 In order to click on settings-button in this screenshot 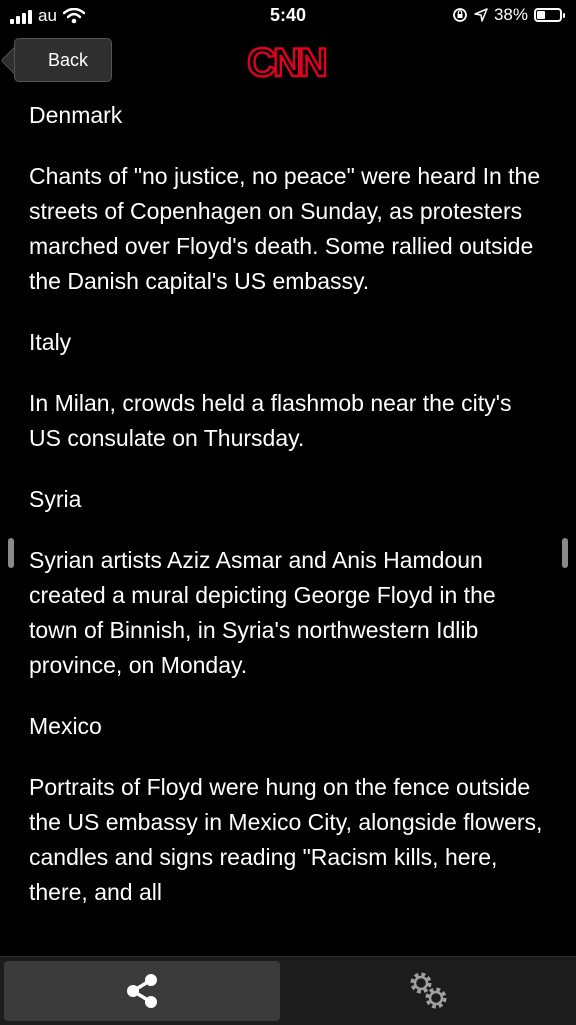, I will do `click(429, 991)`.